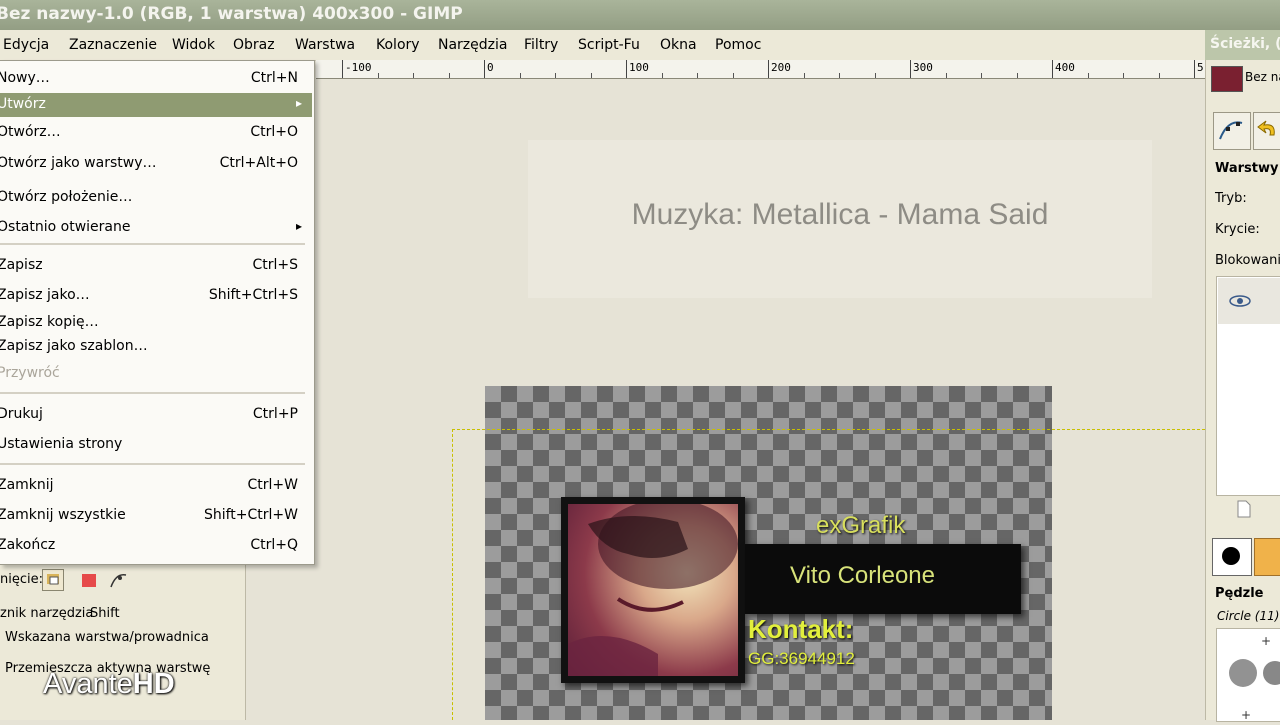  What do you see at coordinates (678, 45) in the screenshot?
I see `menu-okna: Okna` at bounding box center [678, 45].